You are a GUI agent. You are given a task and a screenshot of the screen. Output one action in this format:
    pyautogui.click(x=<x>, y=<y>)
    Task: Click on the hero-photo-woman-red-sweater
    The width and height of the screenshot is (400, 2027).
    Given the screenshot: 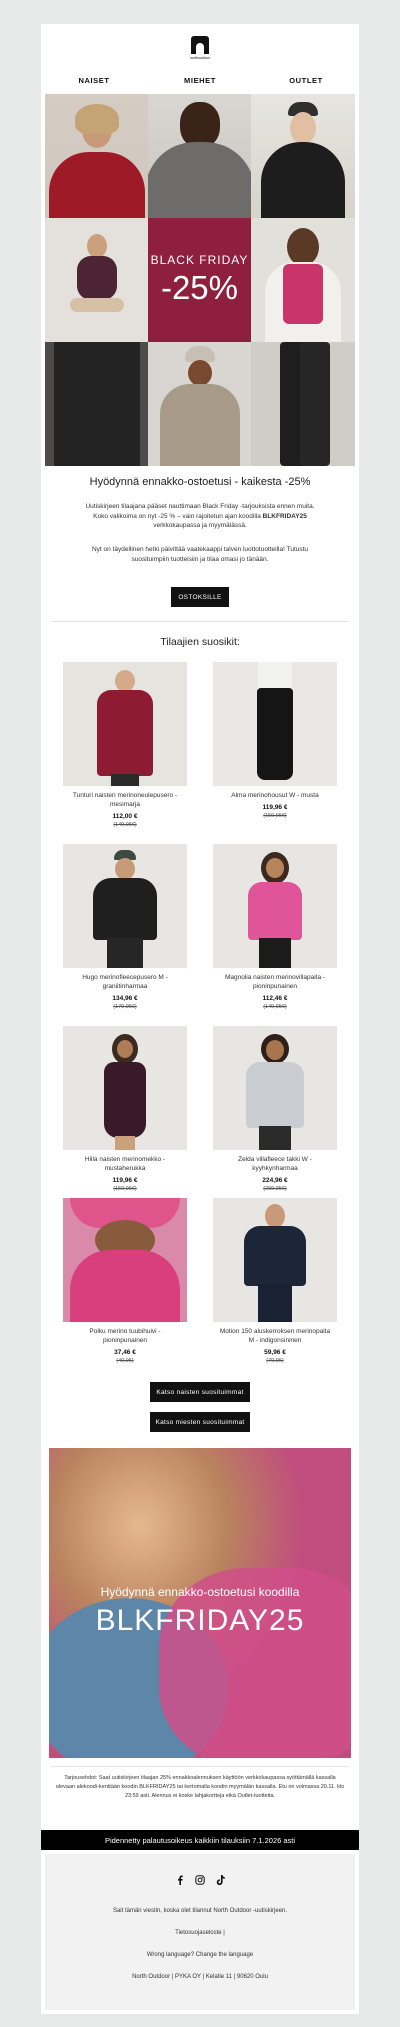 What is the action you would take?
    pyautogui.click(x=96, y=156)
    